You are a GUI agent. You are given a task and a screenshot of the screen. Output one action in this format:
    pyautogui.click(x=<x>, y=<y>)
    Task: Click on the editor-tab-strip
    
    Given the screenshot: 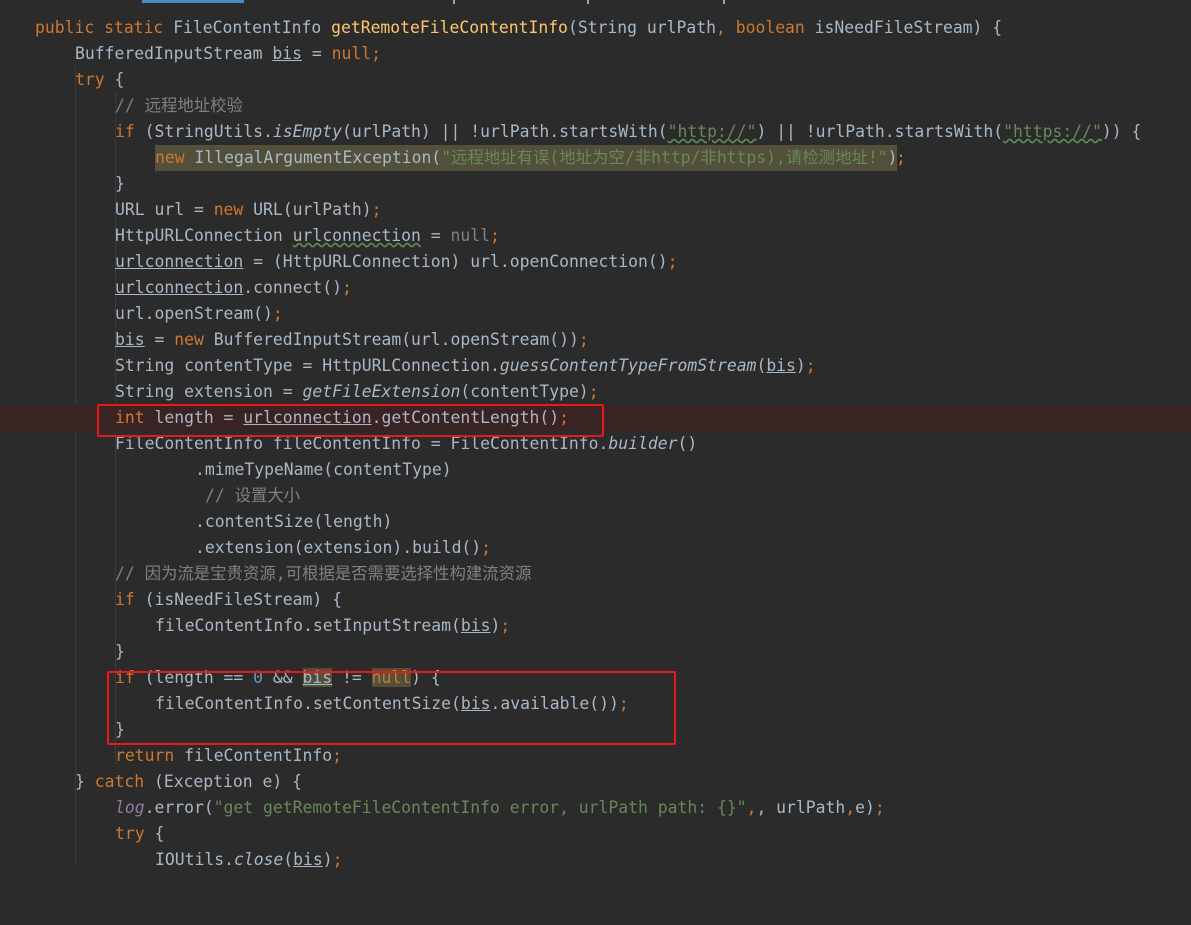 What is the action you would take?
    pyautogui.click(x=595, y=3)
    